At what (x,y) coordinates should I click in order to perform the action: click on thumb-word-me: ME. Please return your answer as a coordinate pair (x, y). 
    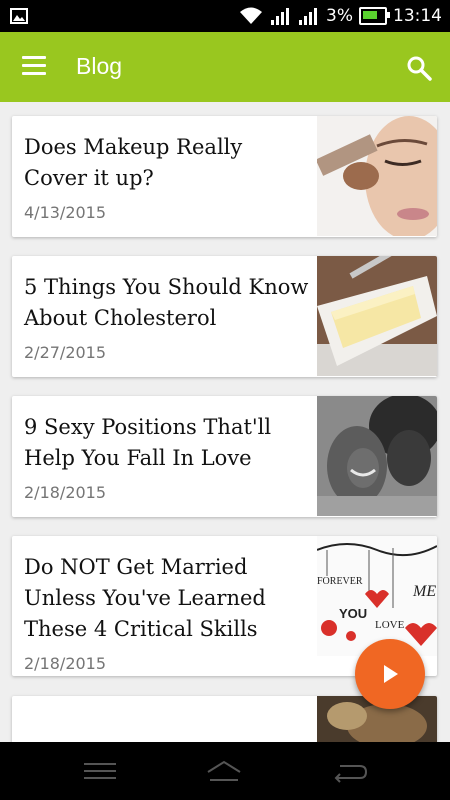
    Looking at the image, I should click on (424, 591).